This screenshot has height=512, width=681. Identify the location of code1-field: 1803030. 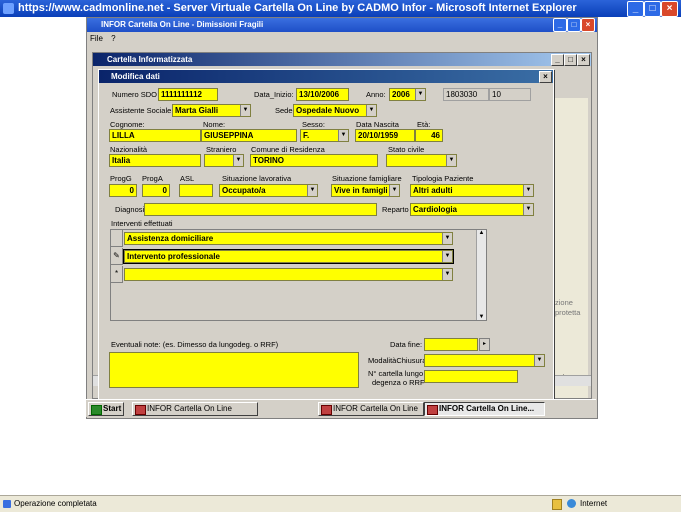
(466, 94).